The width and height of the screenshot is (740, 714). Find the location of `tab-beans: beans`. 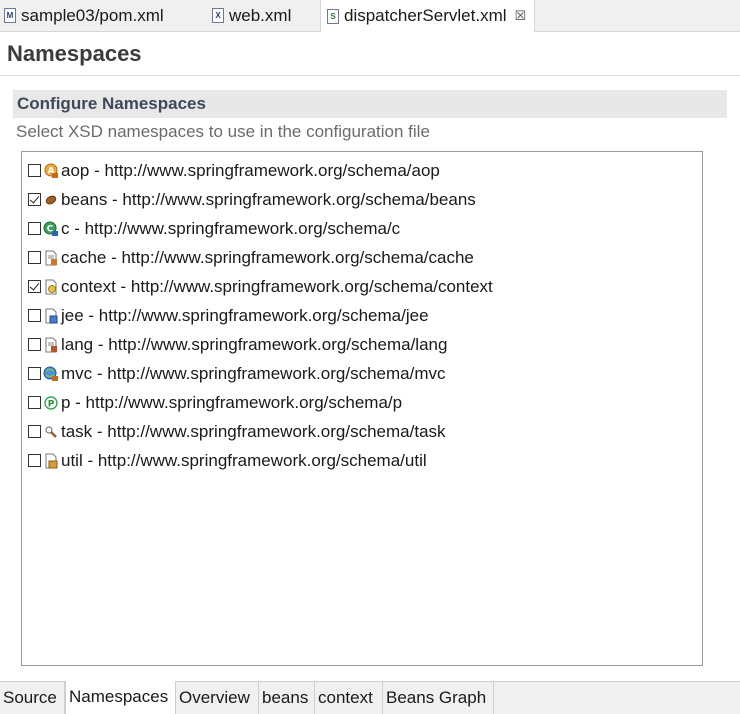

tab-beans: beans is located at coordinates (287, 698).